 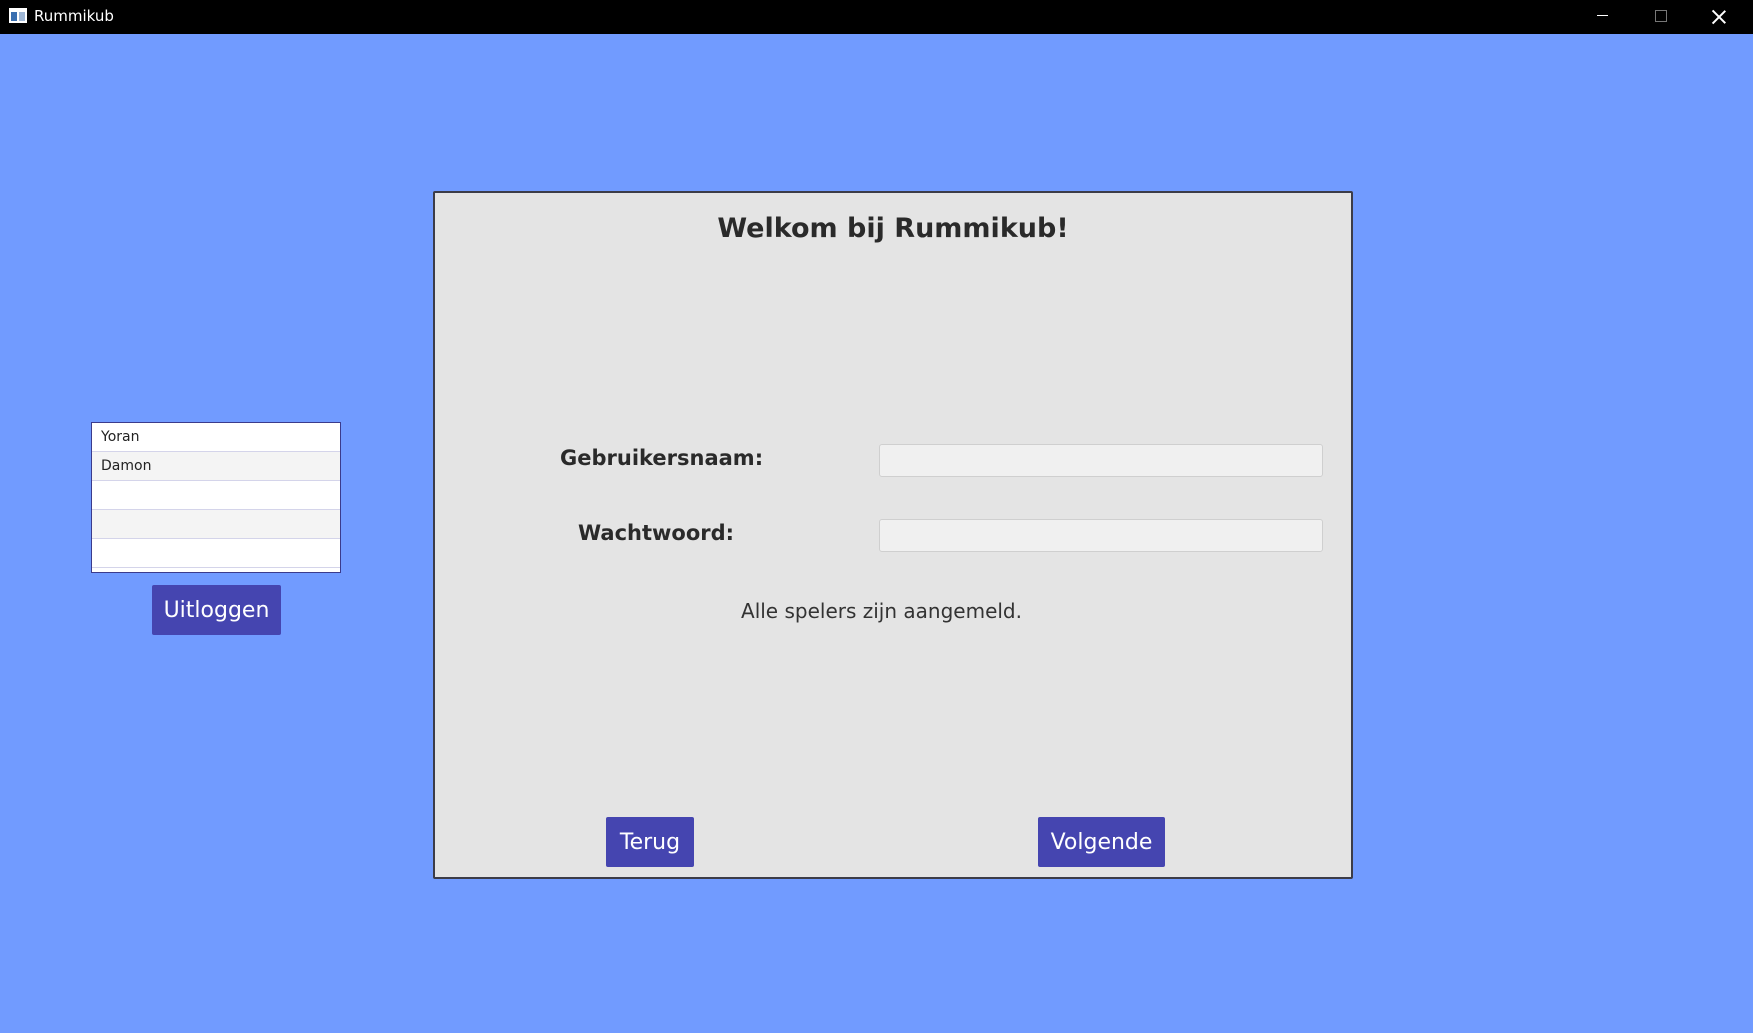 I want to click on password-label: Wachtwoord:, so click(x=656, y=533).